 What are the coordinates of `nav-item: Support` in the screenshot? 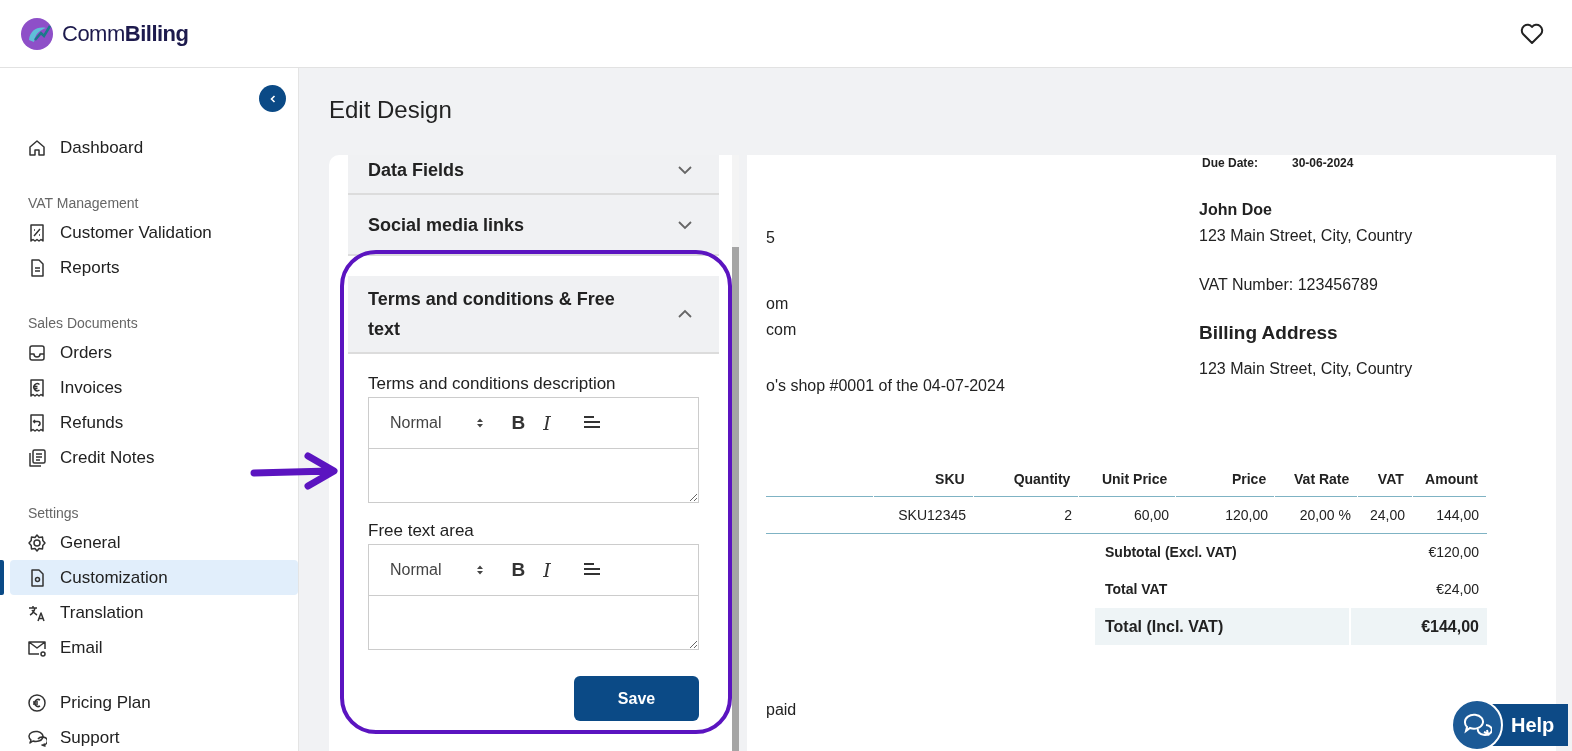 It's located at (154, 735).